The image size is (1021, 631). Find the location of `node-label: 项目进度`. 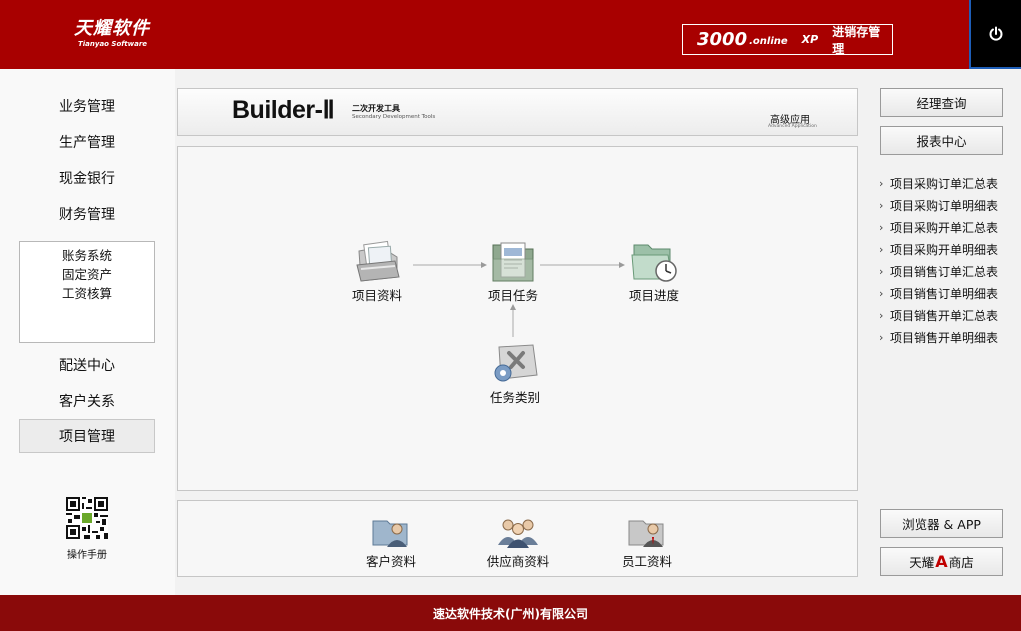

node-label: 项目进度 is located at coordinates (653, 295).